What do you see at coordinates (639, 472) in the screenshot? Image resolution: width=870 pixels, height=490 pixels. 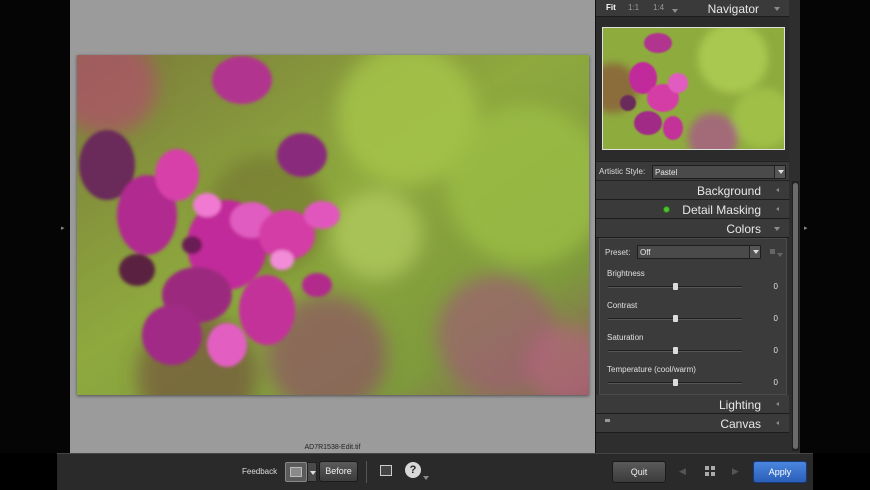 I see `quit-button: Quit` at bounding box center [639, 472].